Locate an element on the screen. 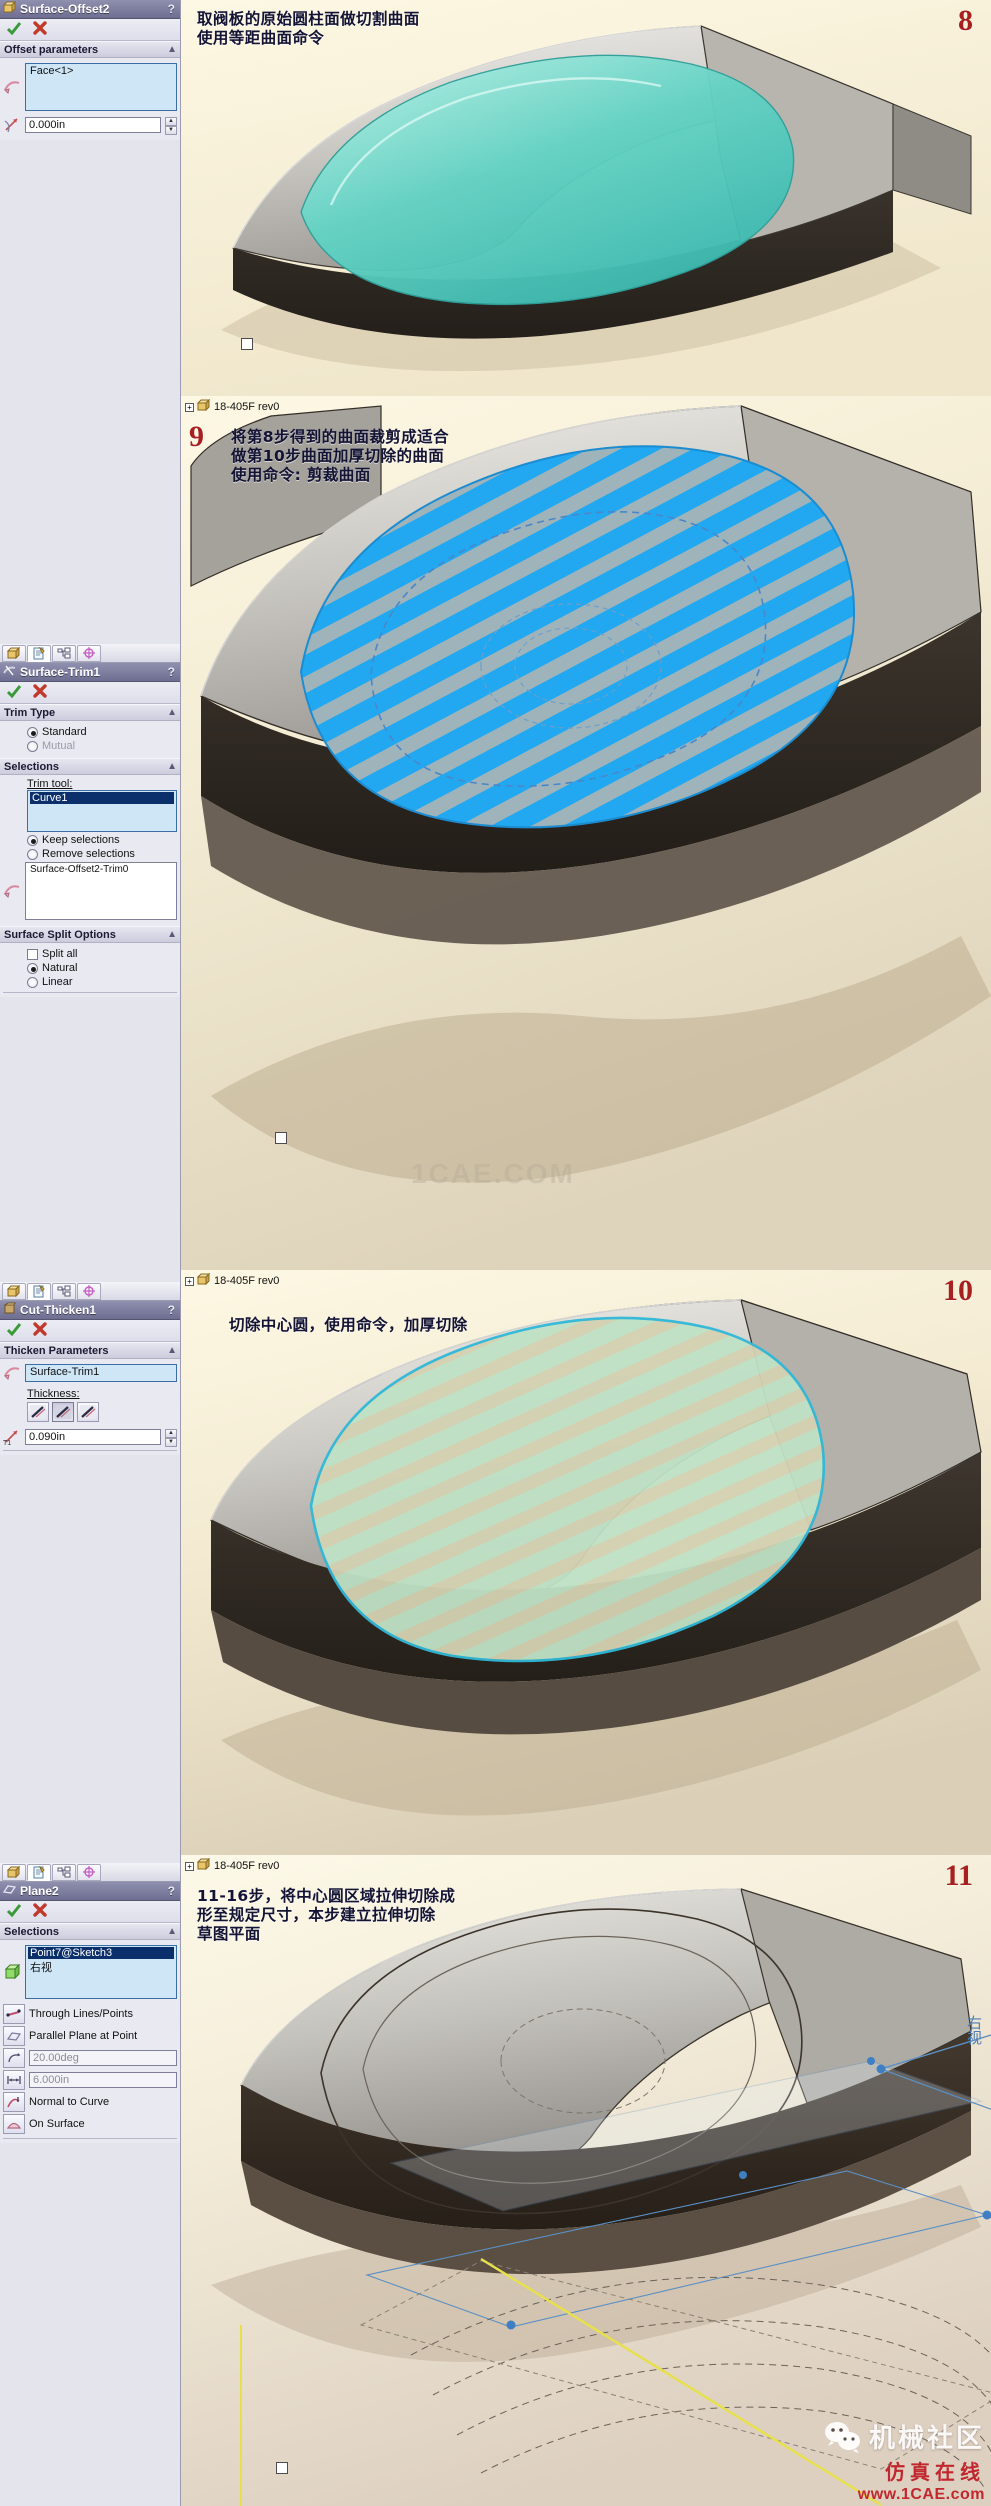 Image resolution: width=991 pixels, height=2506 pixels. offset-distance-icon is located at coordinates (14, 2080).